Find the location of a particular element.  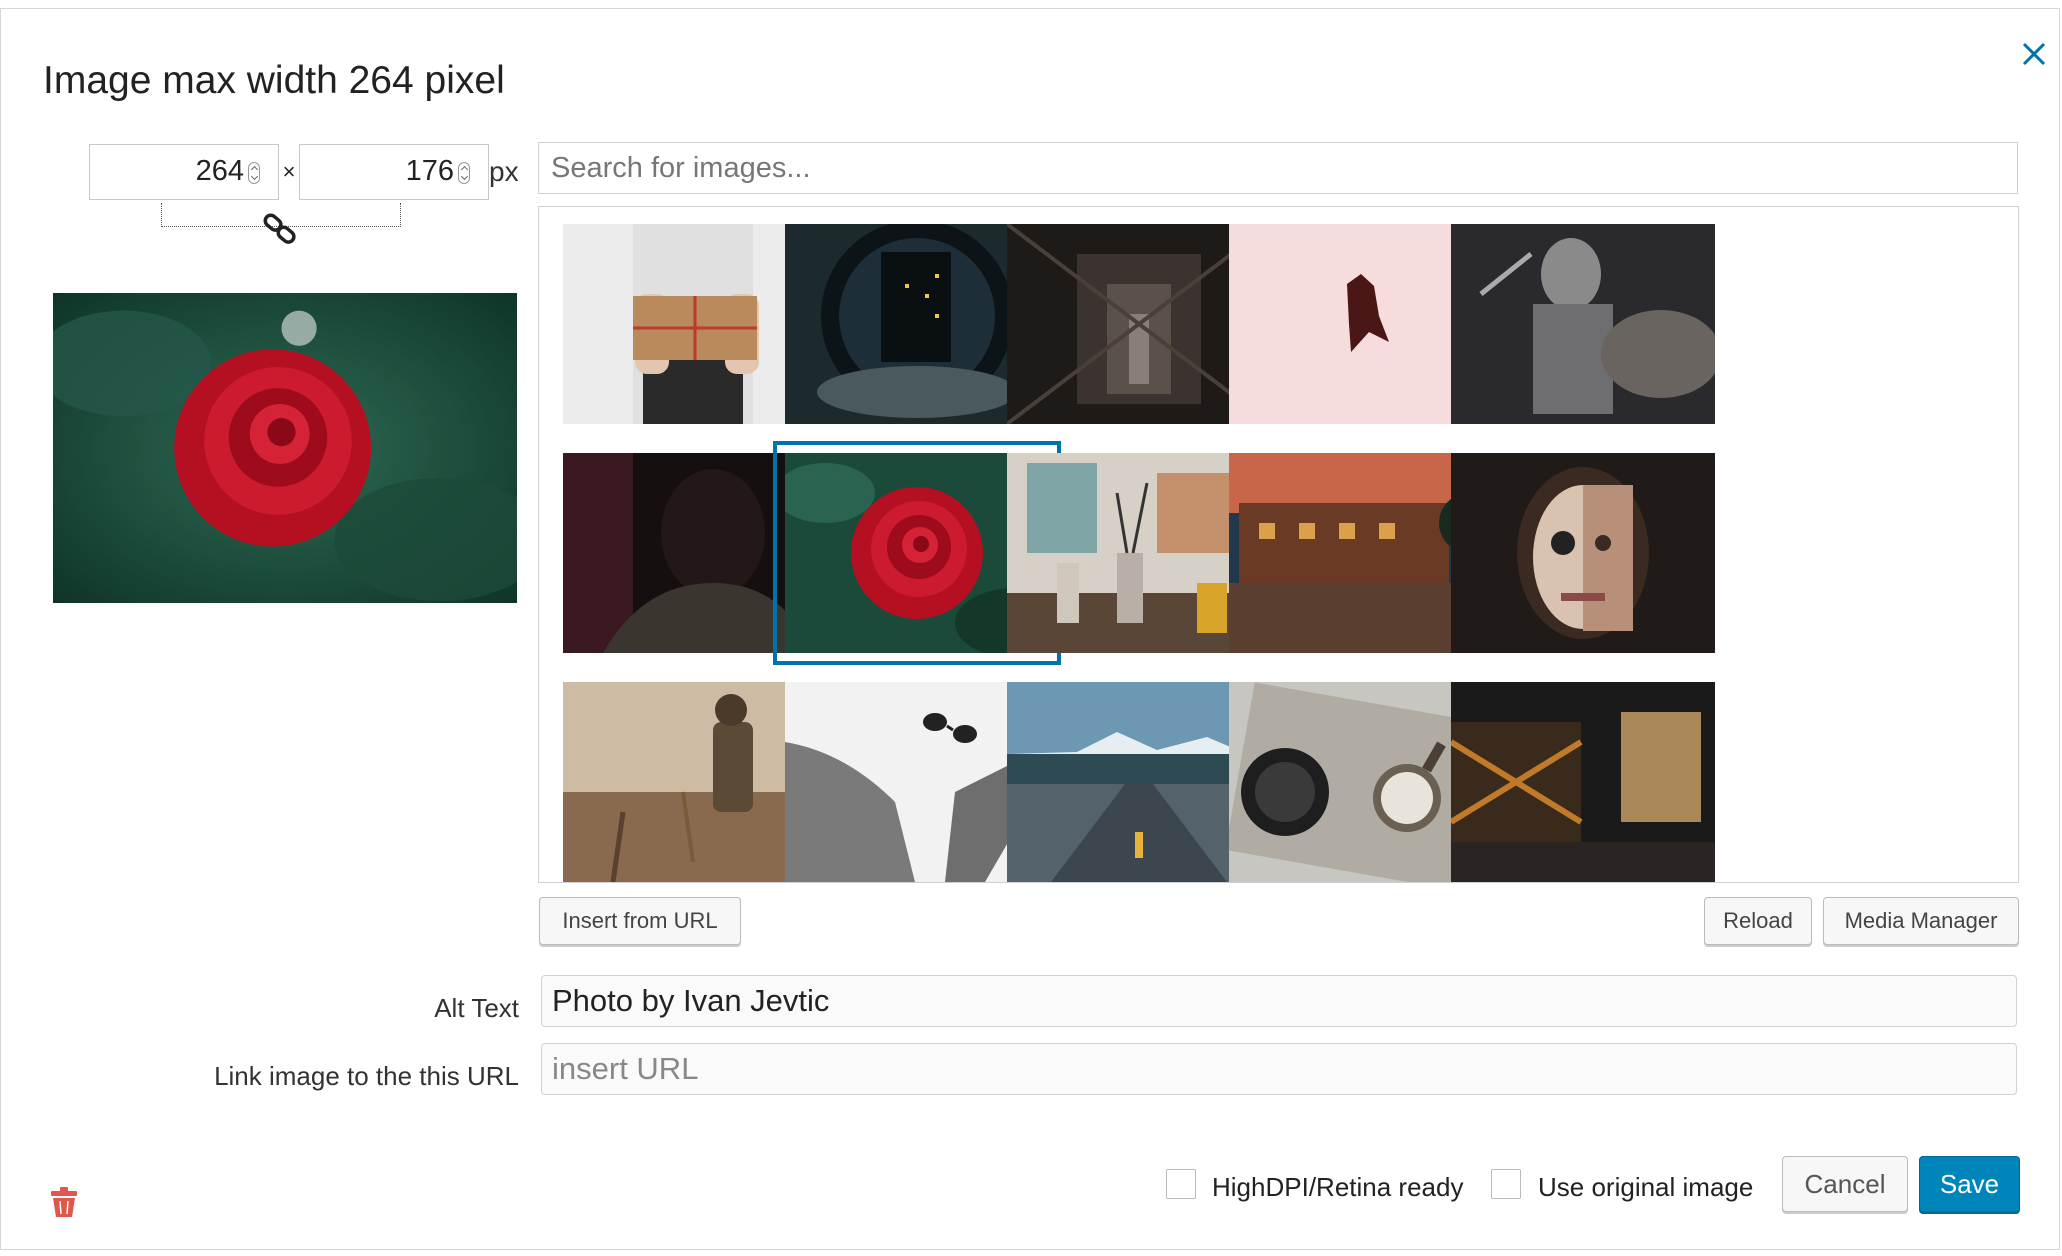

width-field is located at coordinates (184, 172).